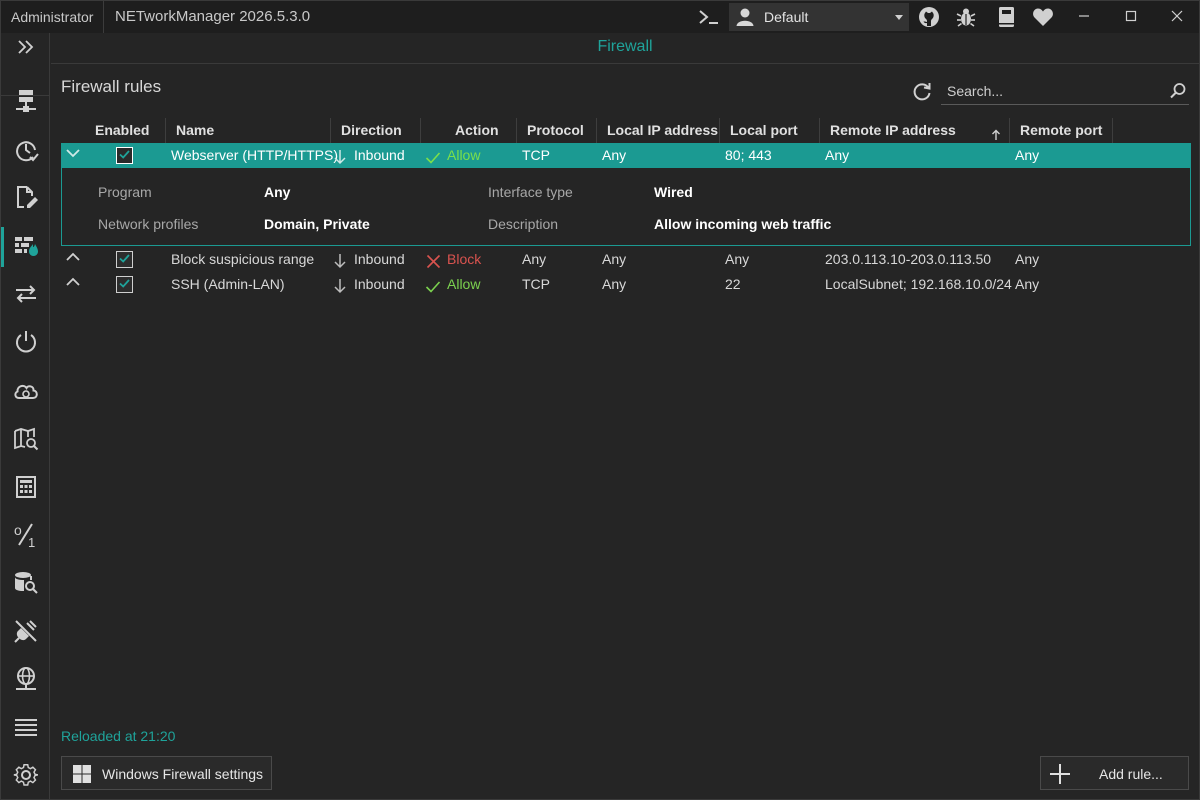  I want to click on rule-name: SSH (Admin-LAN), so click(228, 284).